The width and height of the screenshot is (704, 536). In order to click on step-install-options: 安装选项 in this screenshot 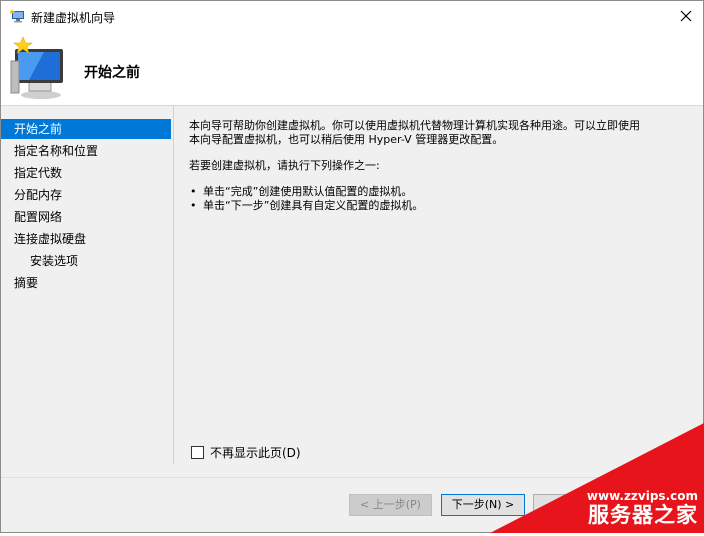, I will do `click(86, 261)`.